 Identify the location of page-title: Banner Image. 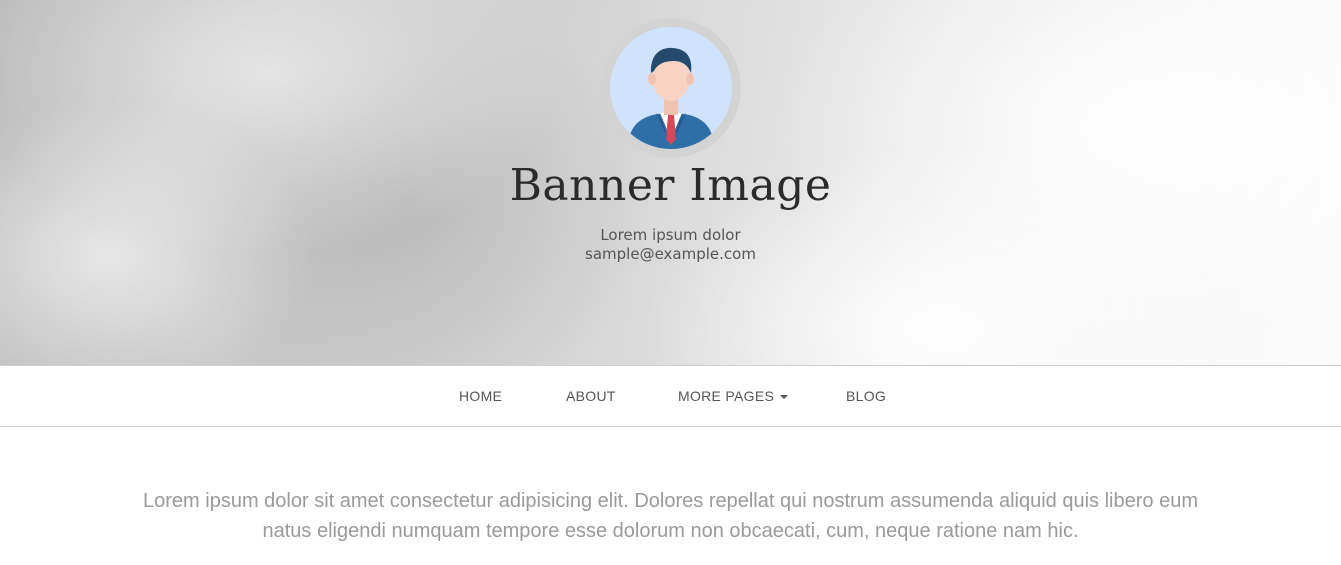
(670, 185).